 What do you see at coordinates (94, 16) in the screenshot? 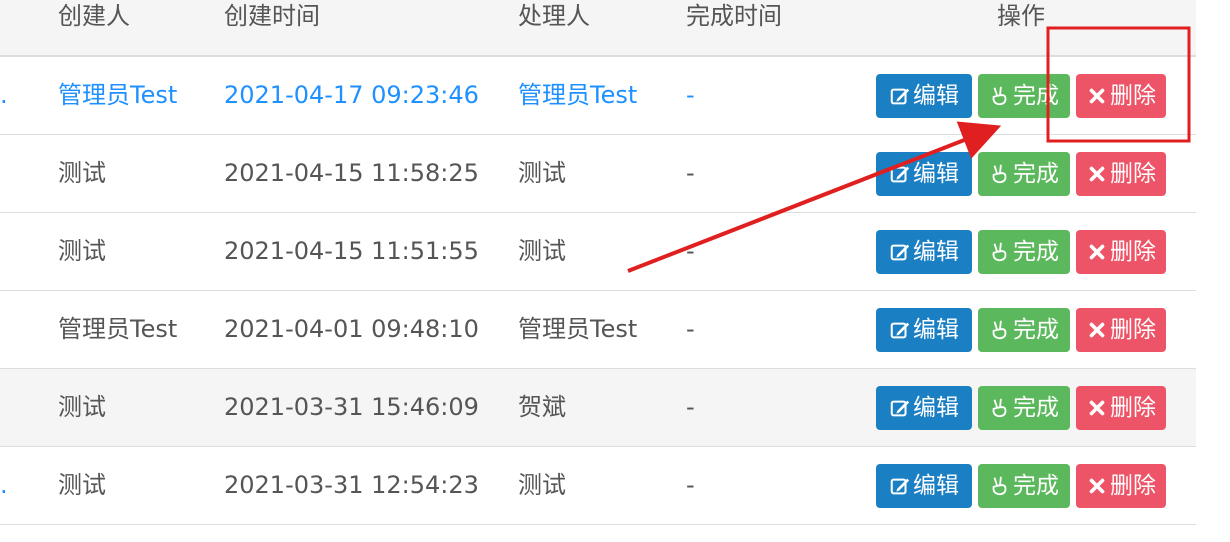
I see `header-creator: 创建人` at bounding box center [94, 16].